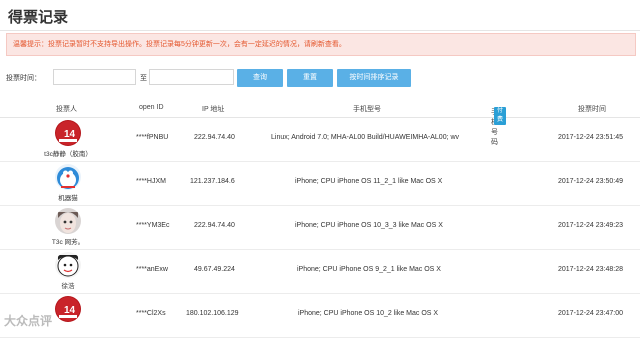 This screenshot has height=338, width=640. What do you see at coordinates (191, 77) in the screenshot?
I see `end-date-input` at bounding box center [191, 77].